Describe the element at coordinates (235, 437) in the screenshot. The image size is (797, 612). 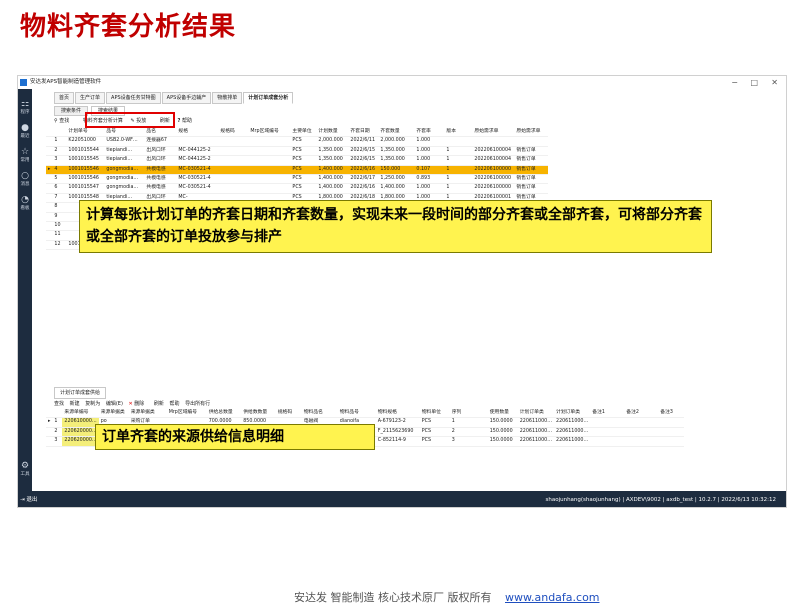
I see `callout-supply-detail: 订单齐套的来源供给信息明细` at that location.